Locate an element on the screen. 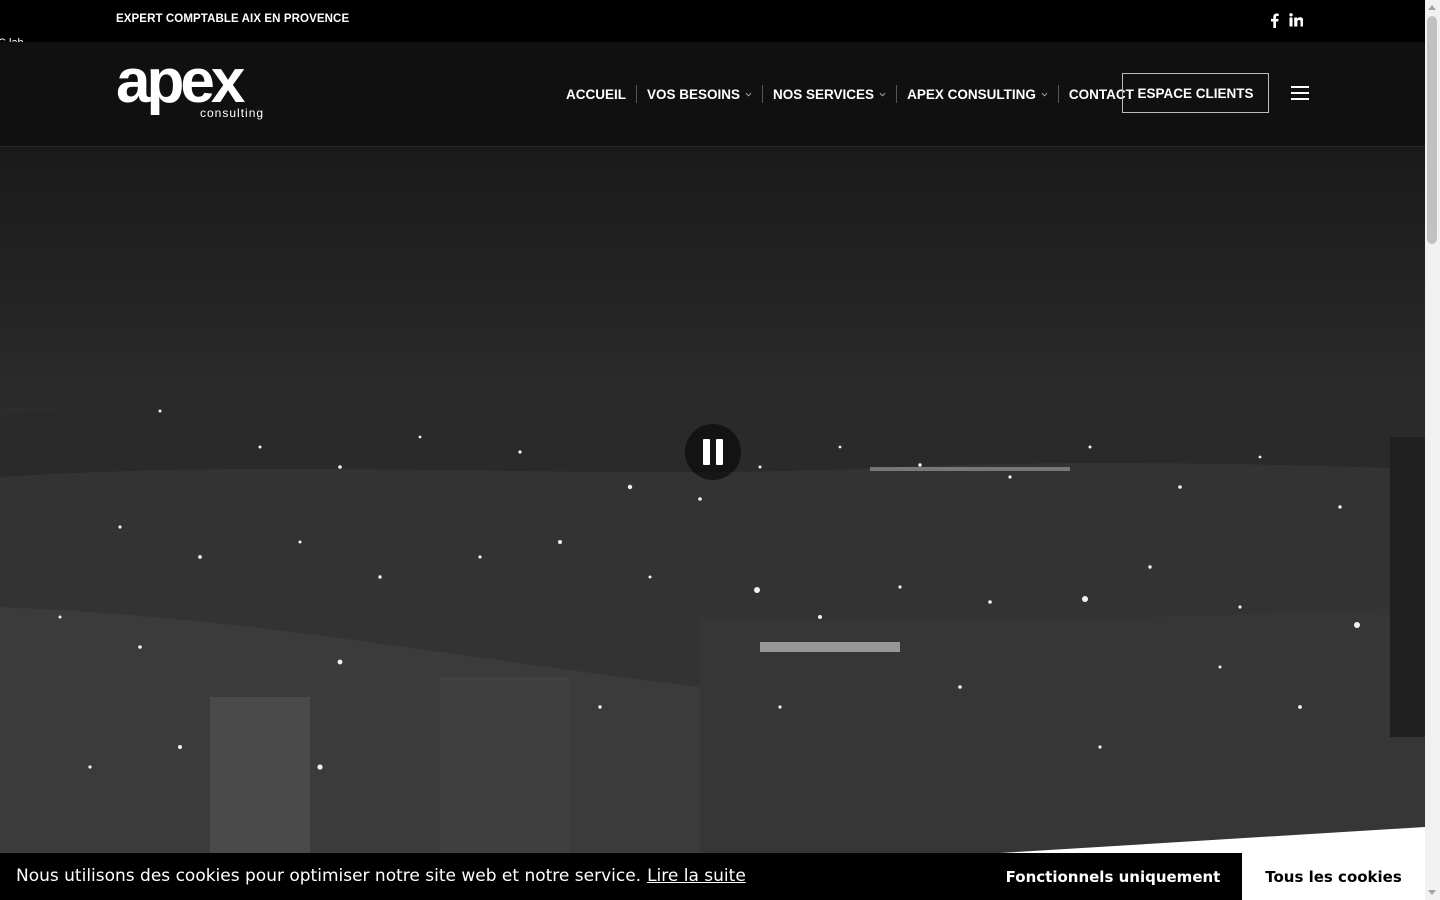  nav-item-nos-services: NOS SERVICES is located at coordinates (829, 94).